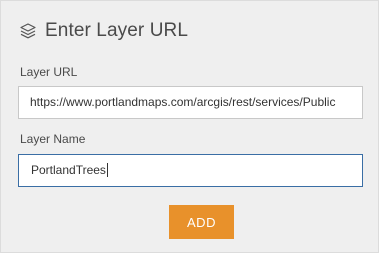 Image resolution: width=379 pixels, height=253 pixels. I want to click on panel-header: Enter Layer URL, so click(103, 31).